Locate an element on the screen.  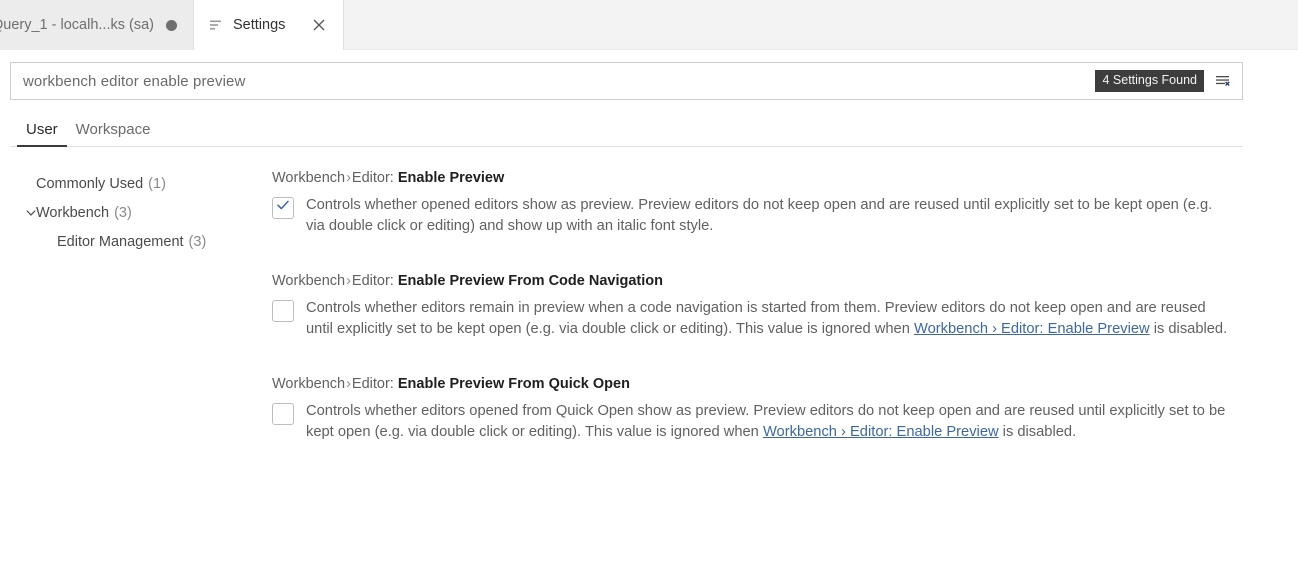
setting-title: Workbench›Editor: Enable Preview is located at coordinates (765, 178).